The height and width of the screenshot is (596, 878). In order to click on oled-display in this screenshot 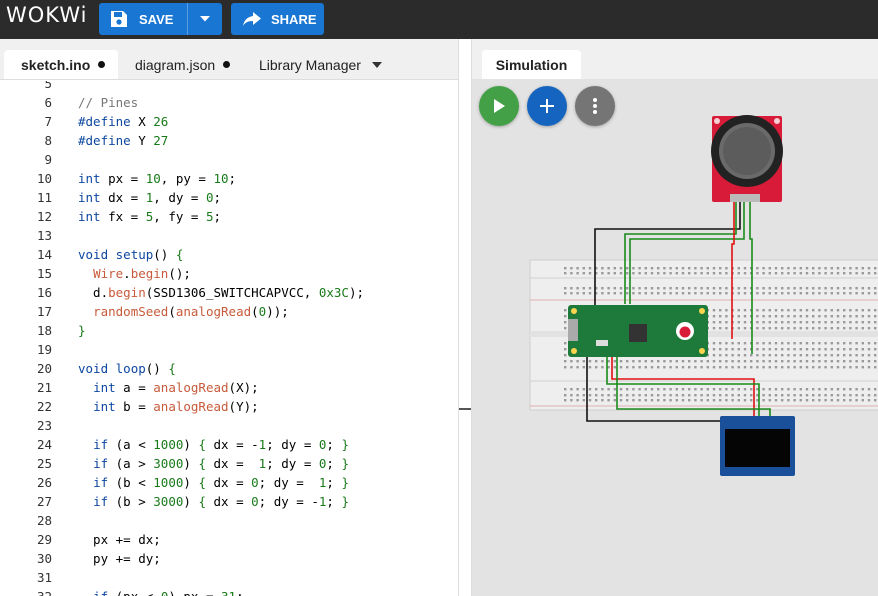, I will do `click(757, 446)`.